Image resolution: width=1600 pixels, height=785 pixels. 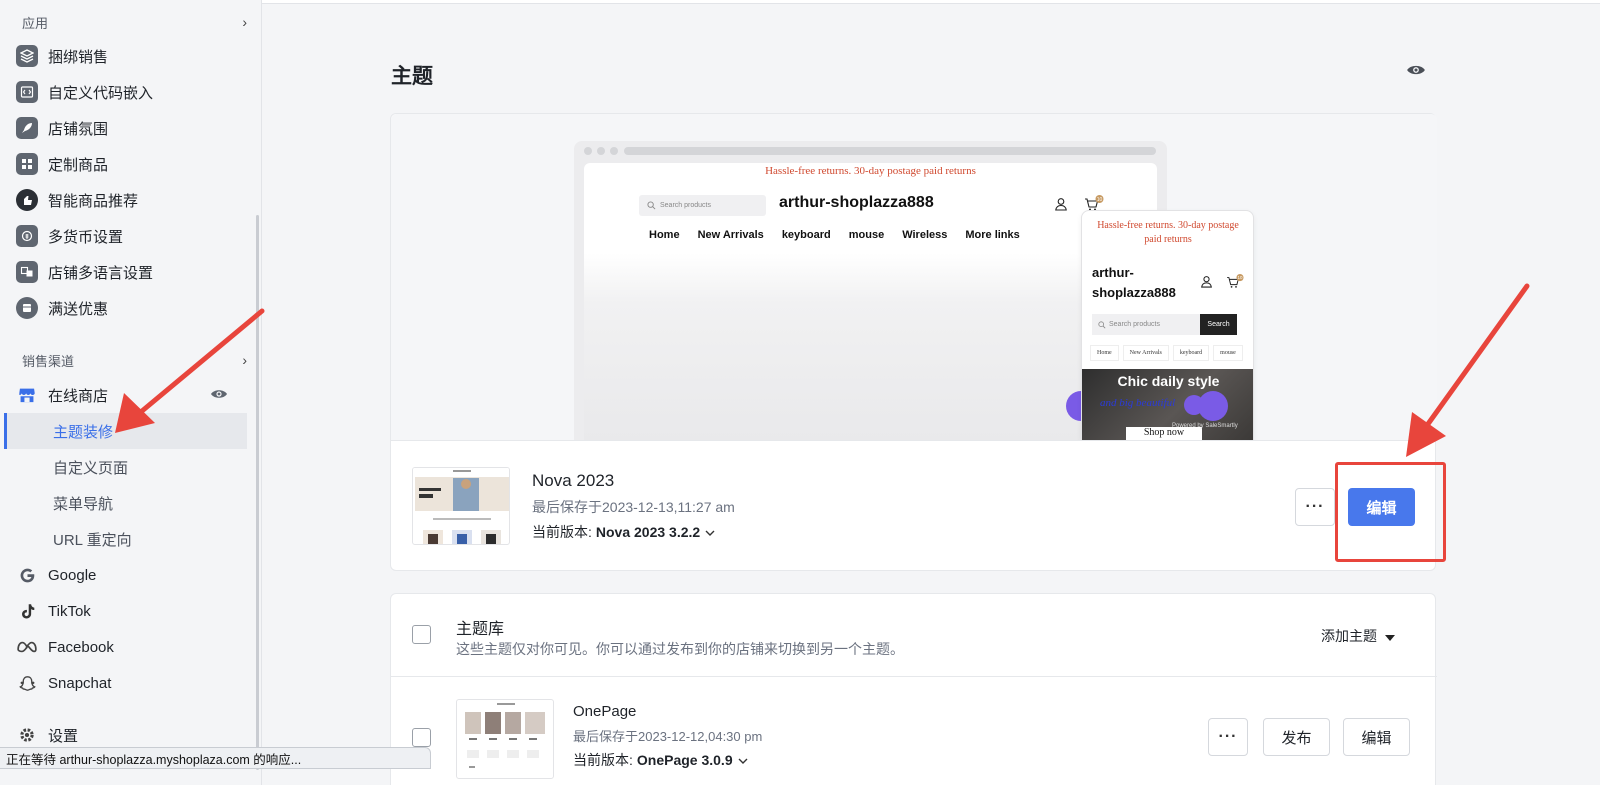 What do you see at coordinates (27, 395) in the screenshot?
I see `store-icon` at bounding box center [27, 395].